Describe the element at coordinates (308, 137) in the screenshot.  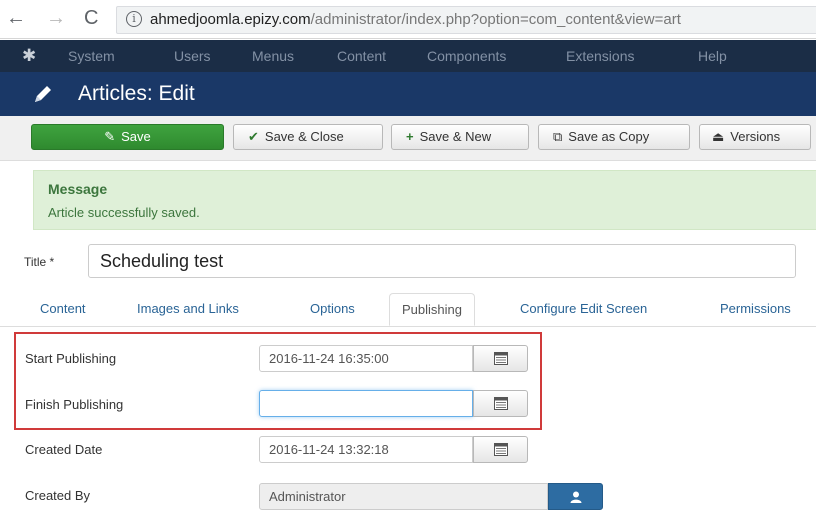
I see `save-close-button: ✔ Save & Close` at that location.